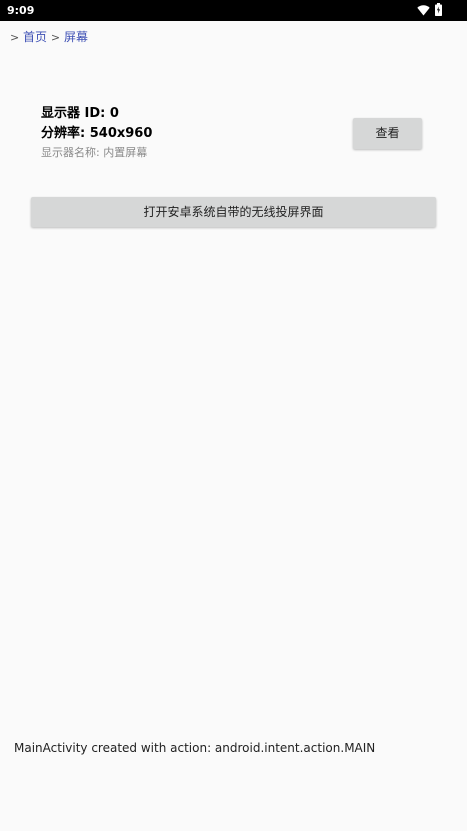 The height and width of the screenshot is (831, 467). What do you see at coordinates (233, 212) in the screenshot?
I see `open-wireless-cast-button: 打开安卓系统自带的无线投屏界面` at bounding box center [233, 212].